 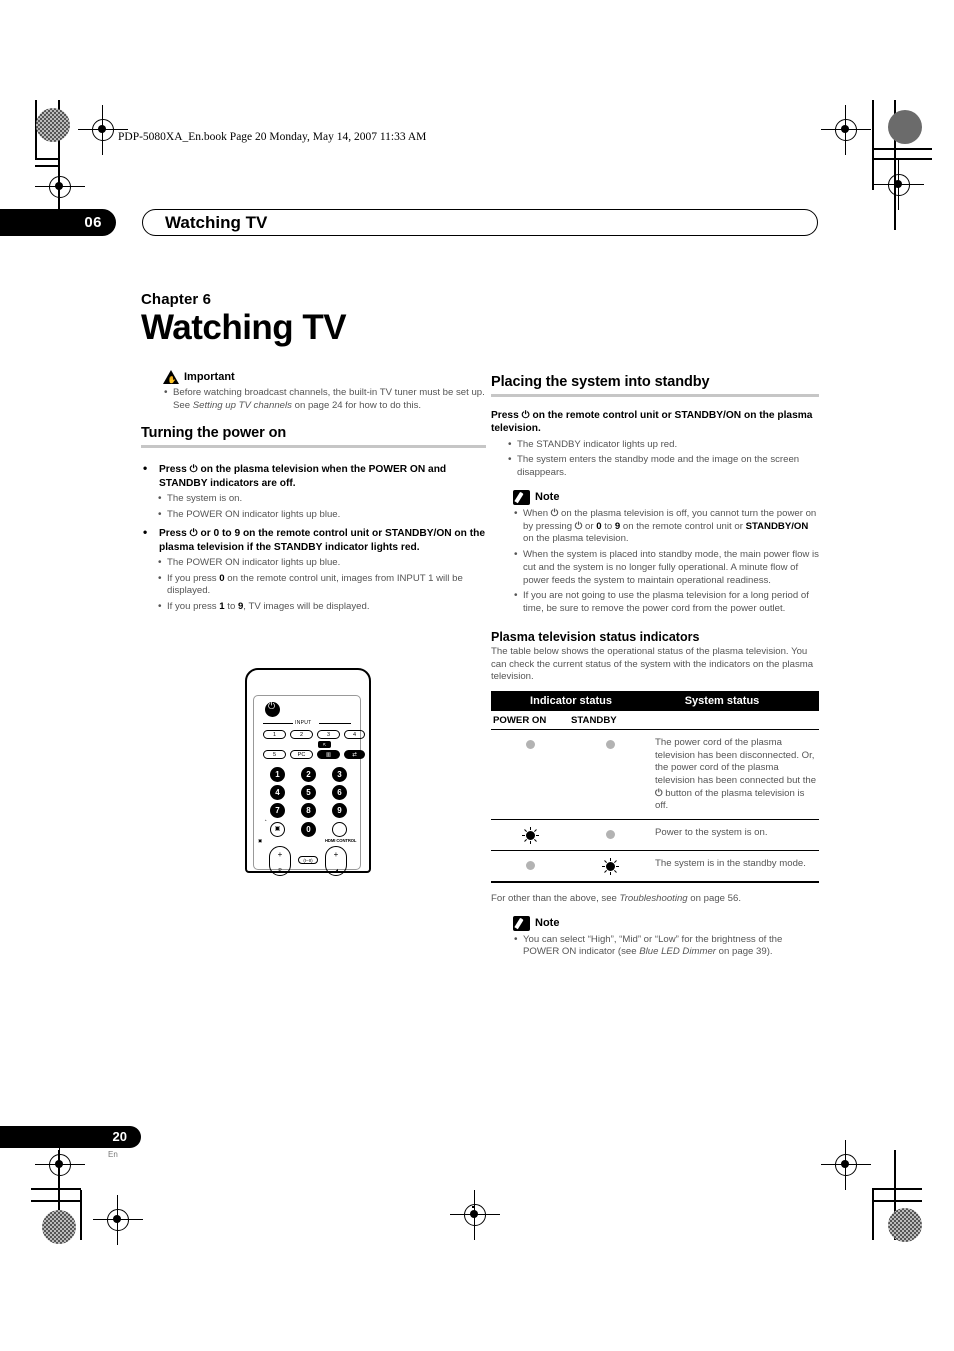 I want to click on remote-channel-rocker: + P, so click(x=280, y=861).